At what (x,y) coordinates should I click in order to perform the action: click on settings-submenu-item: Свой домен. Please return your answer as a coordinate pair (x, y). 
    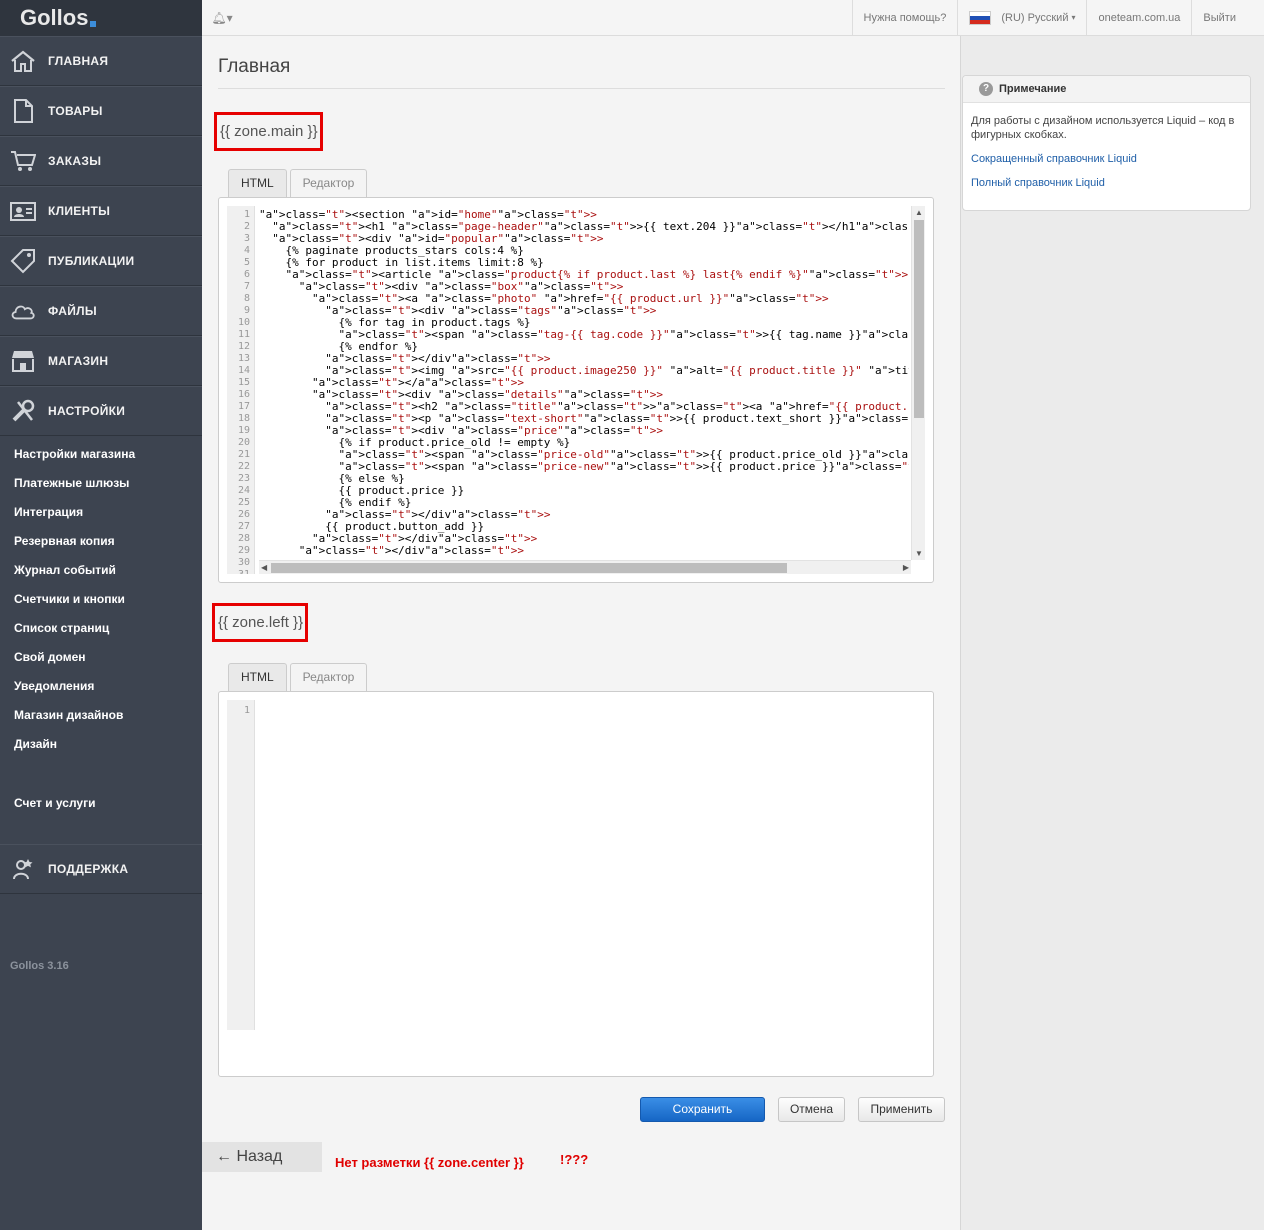
    Looking at the image, I should click on (101, 657).